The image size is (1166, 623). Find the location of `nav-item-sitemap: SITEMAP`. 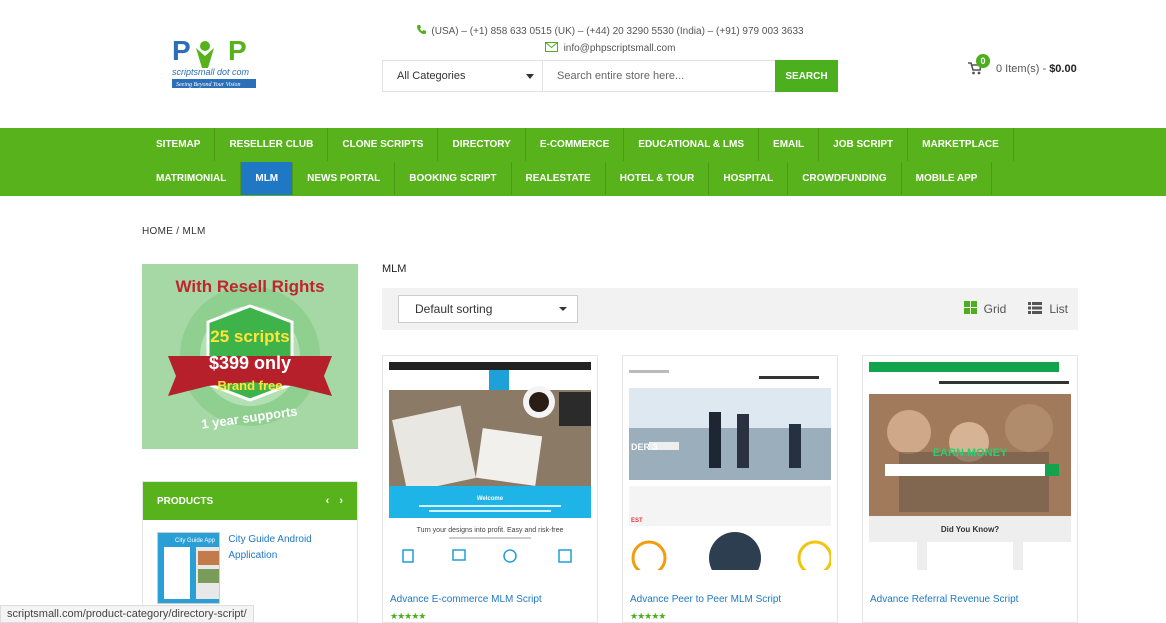

nav-item-sitemap: SITEMAP is located at coordinates (179, 144).